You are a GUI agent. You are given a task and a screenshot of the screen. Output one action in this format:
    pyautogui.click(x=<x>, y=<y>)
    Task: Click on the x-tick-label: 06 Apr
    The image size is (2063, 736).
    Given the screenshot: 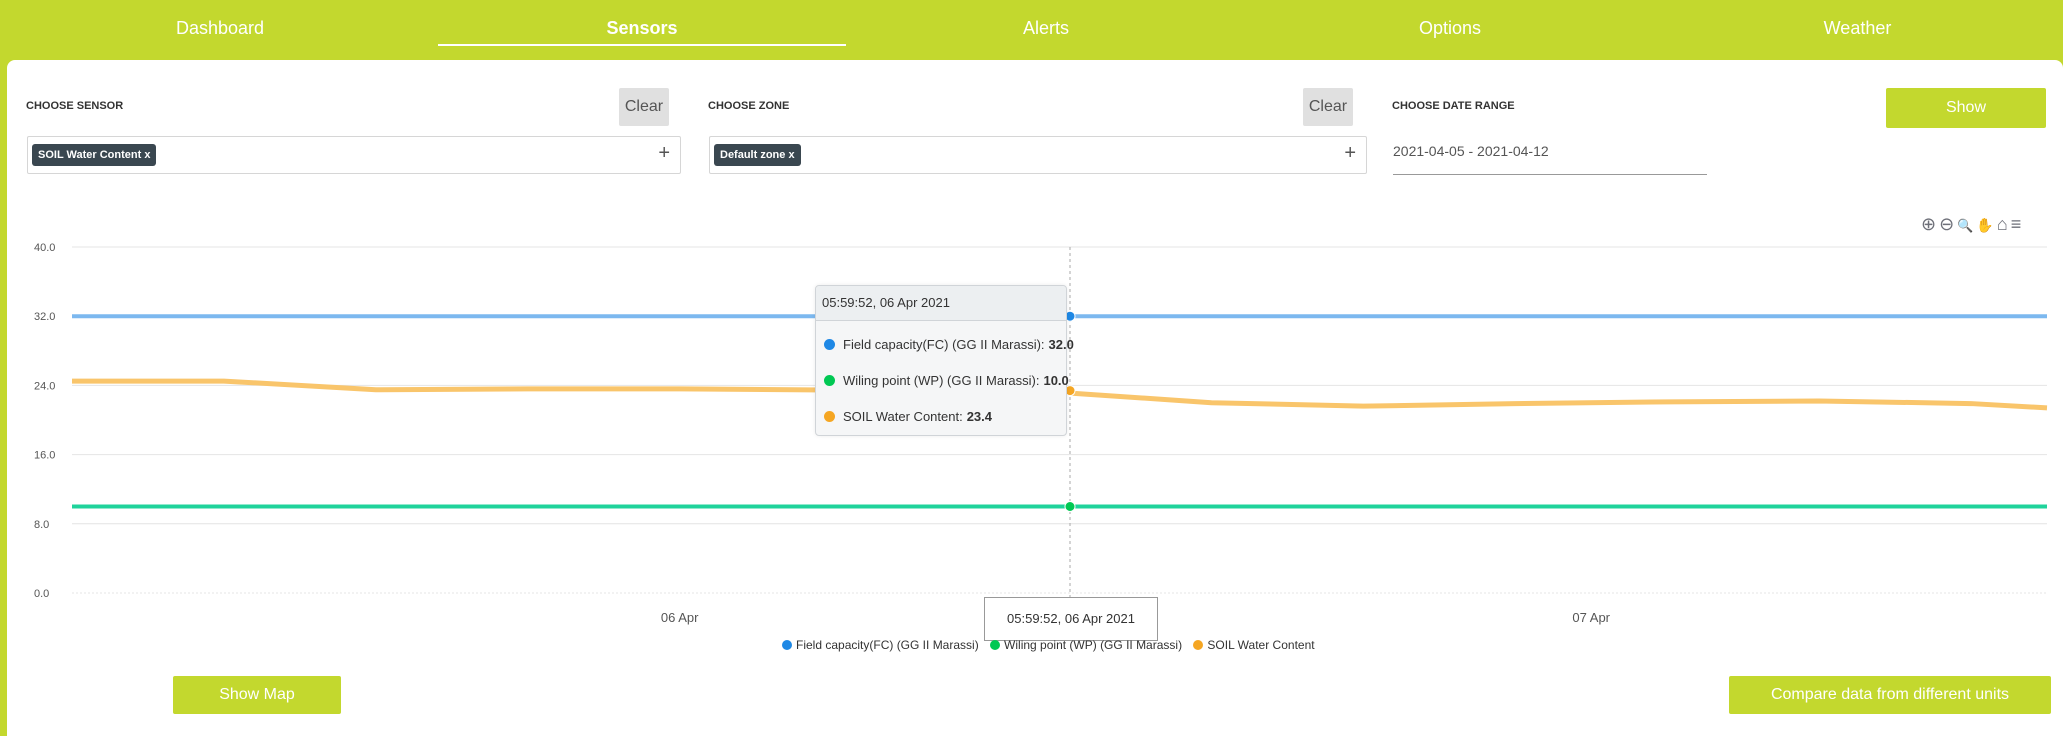 What is the action you would take?
    pyautogui.click(x=680, y=617)
    